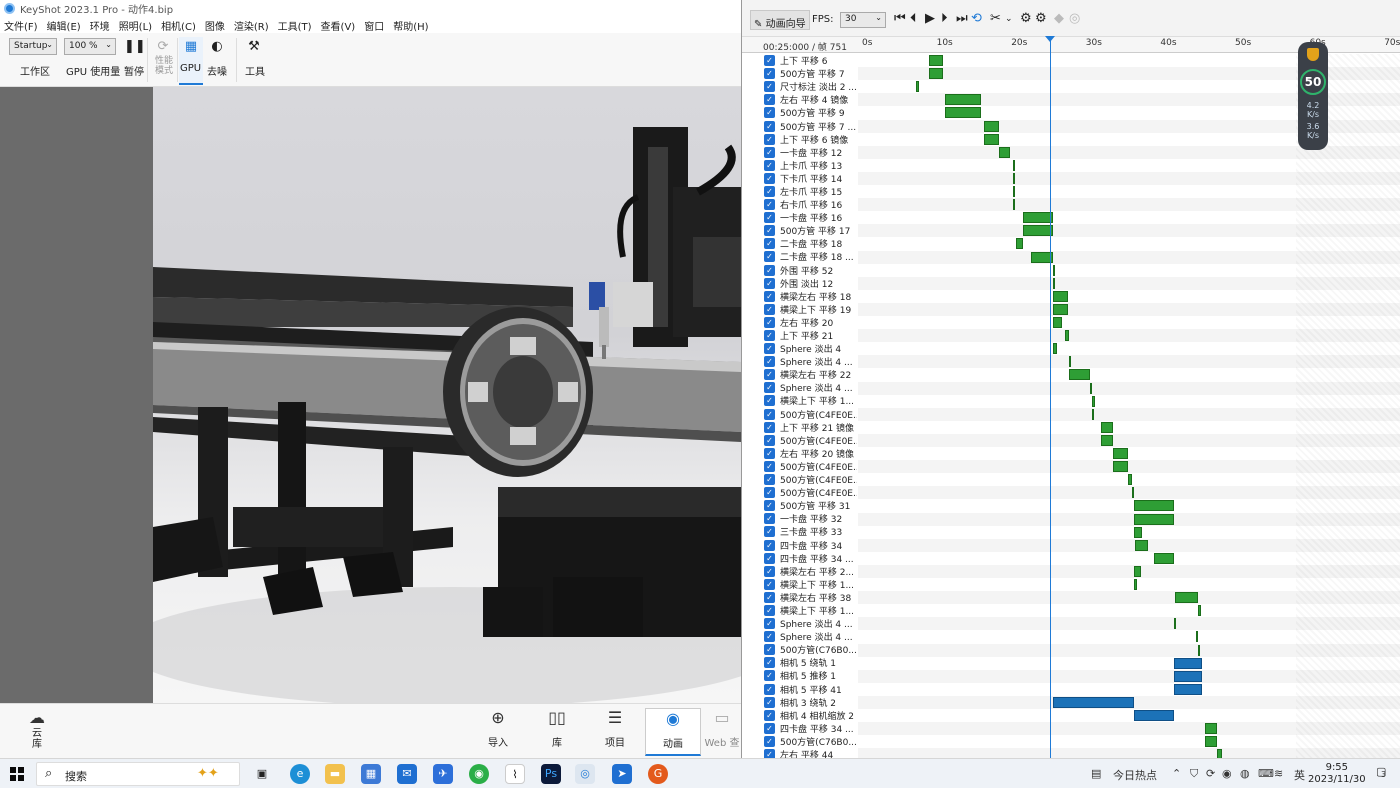  I want to click on track-row: ✓ 500方管 平移 9, so click(802, 112).